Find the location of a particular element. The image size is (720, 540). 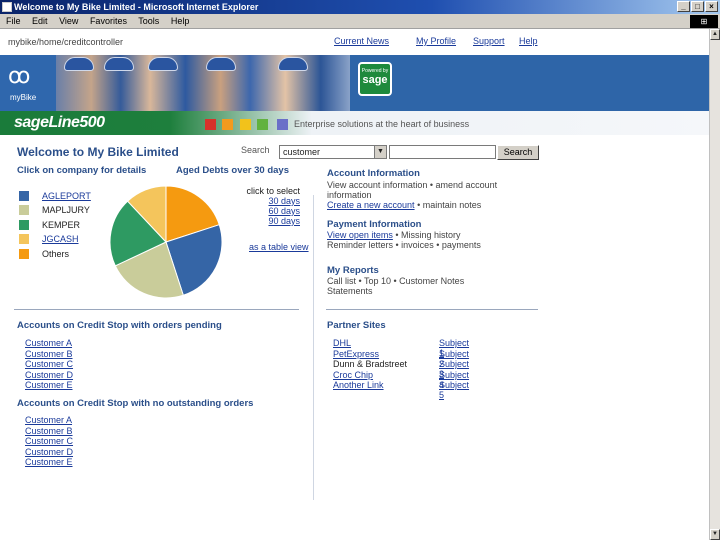

menu-bar: File Edit View Favorites Tools Help ⊞ is located at coordinates (360, 21).